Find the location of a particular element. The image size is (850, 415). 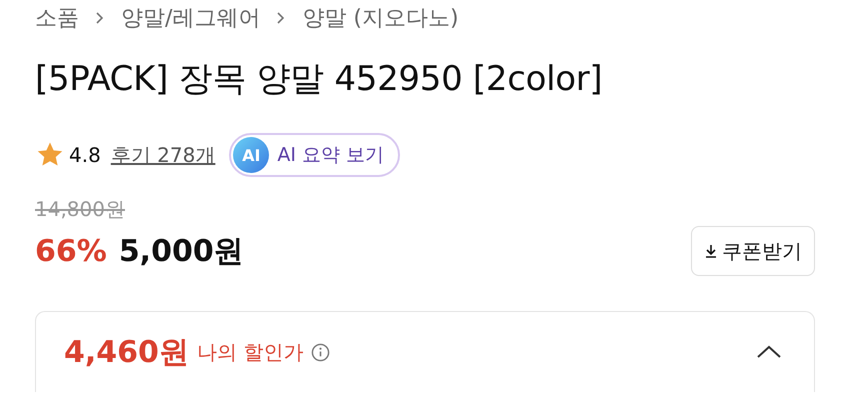

ai-summary-button: AI AI 요약 보기 is located at coordinates (314, 155).